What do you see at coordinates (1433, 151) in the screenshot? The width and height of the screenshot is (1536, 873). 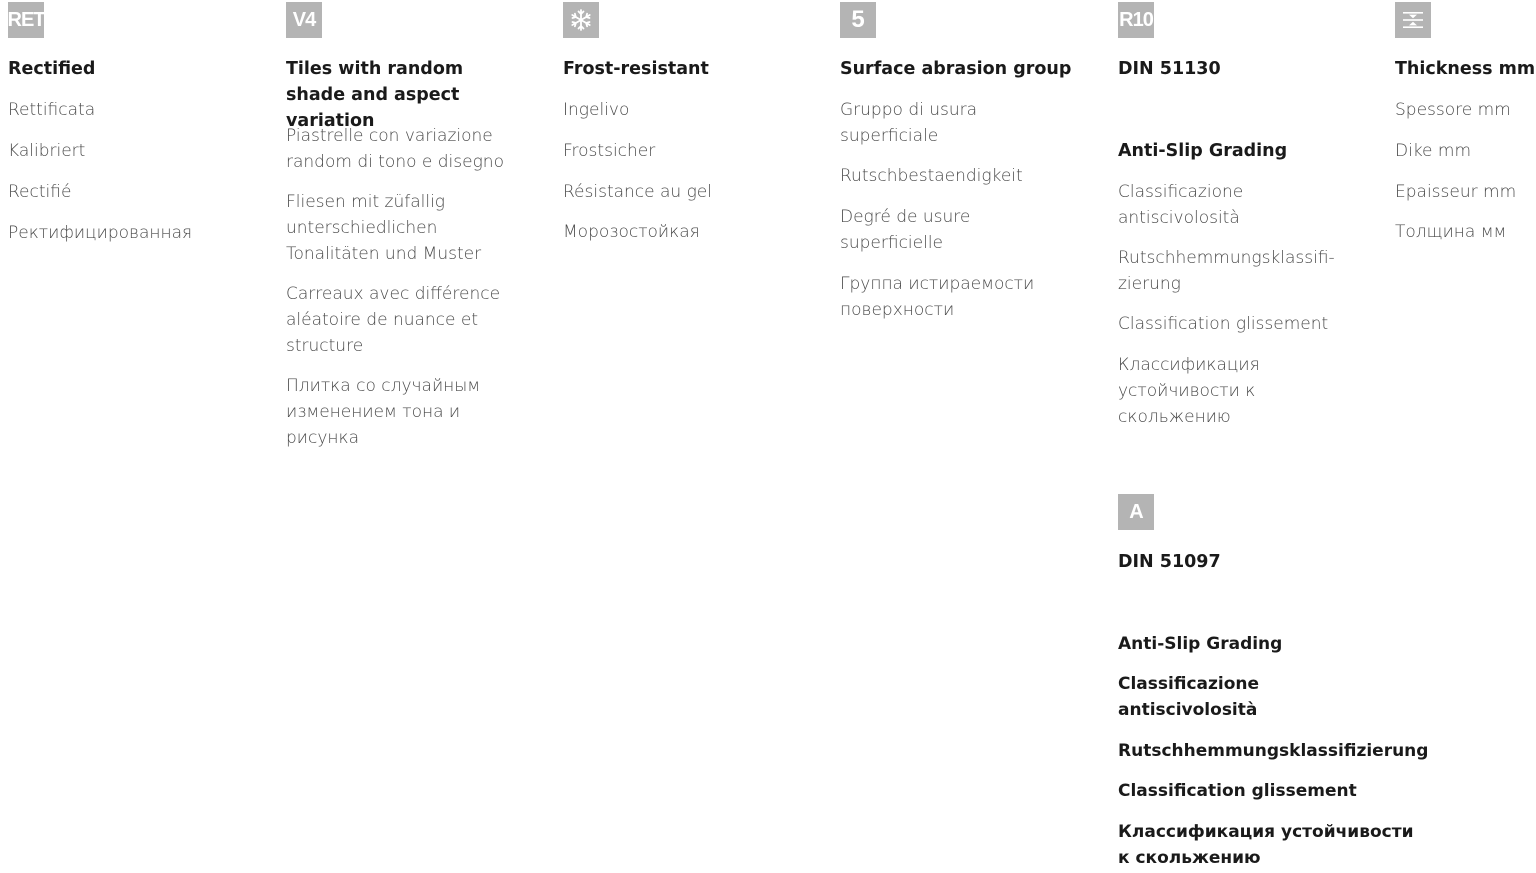 I see `translation-item: Dike mm` at bounding box center [1433, 151].